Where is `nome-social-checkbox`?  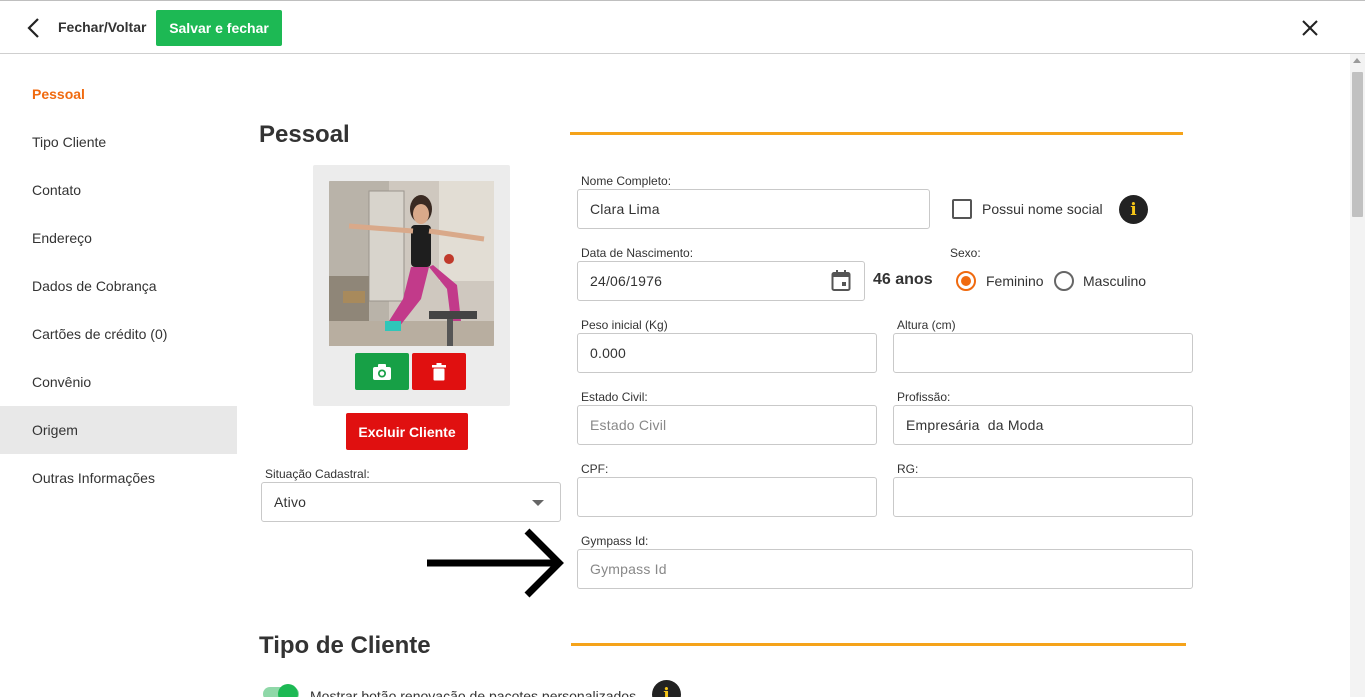 nome-social-checkbox is located at coordinates (962, 209).